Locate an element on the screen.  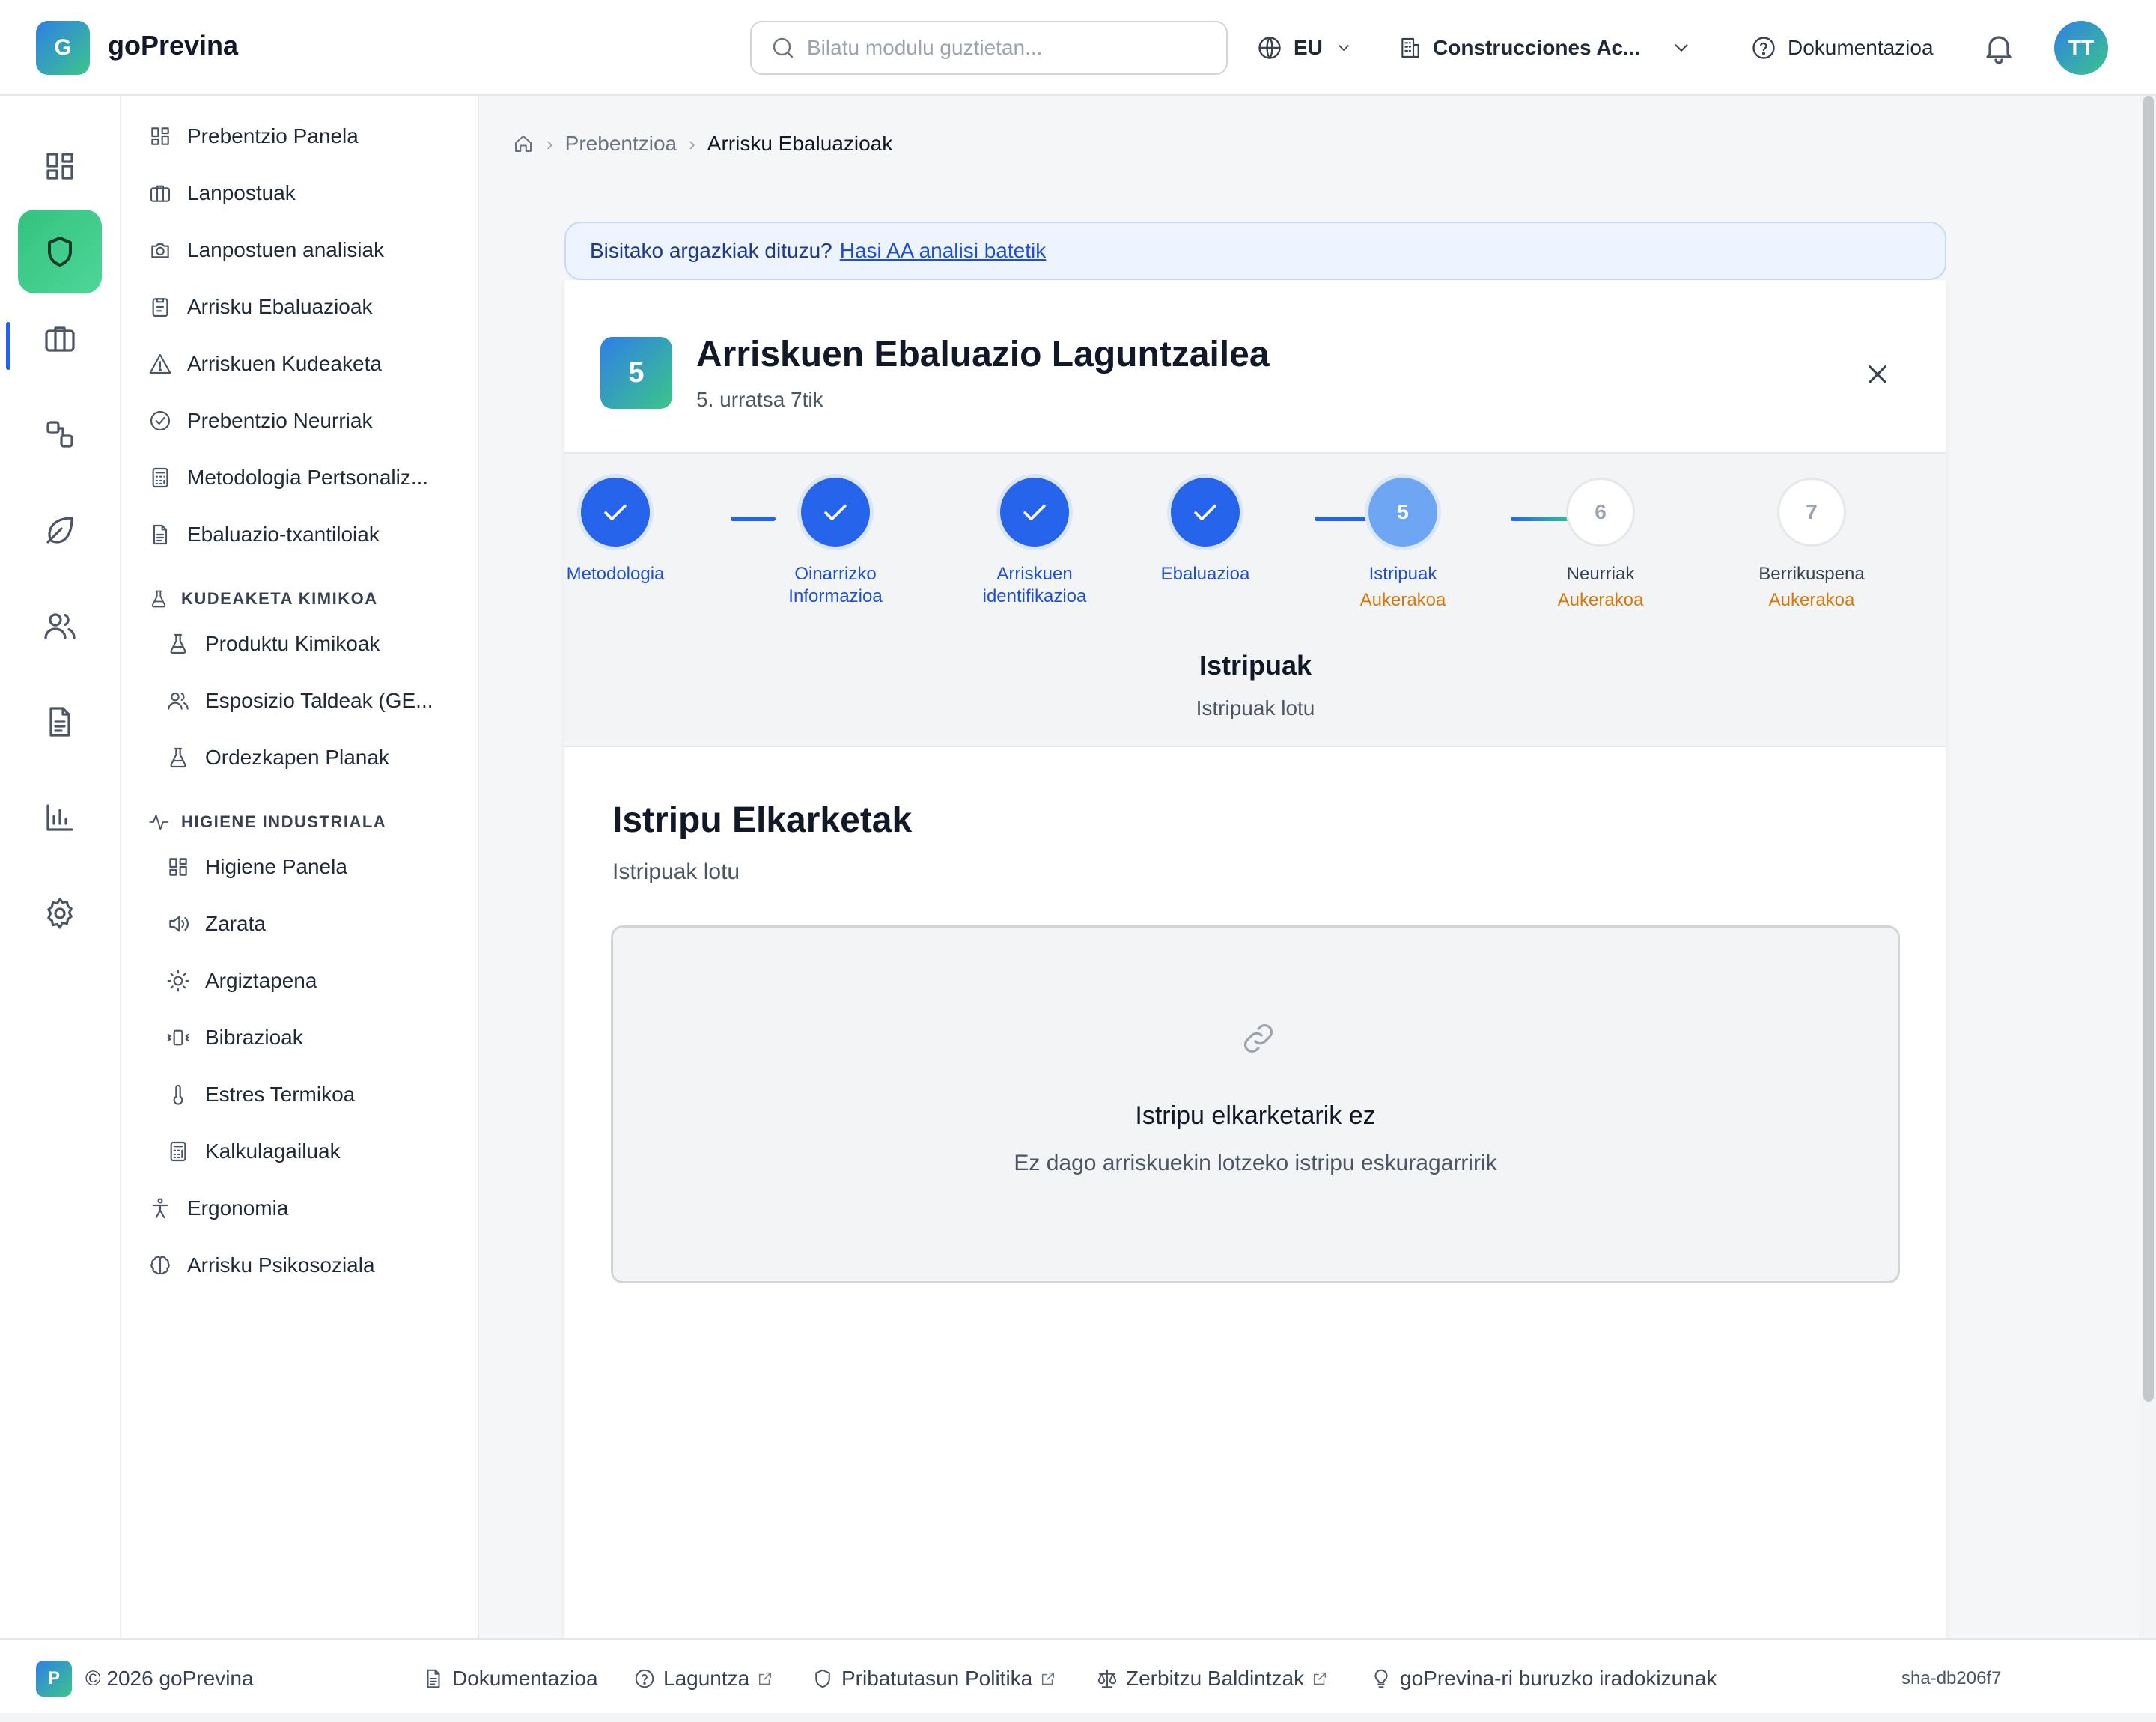
globe-icon is located at coordinates (1269, 47).